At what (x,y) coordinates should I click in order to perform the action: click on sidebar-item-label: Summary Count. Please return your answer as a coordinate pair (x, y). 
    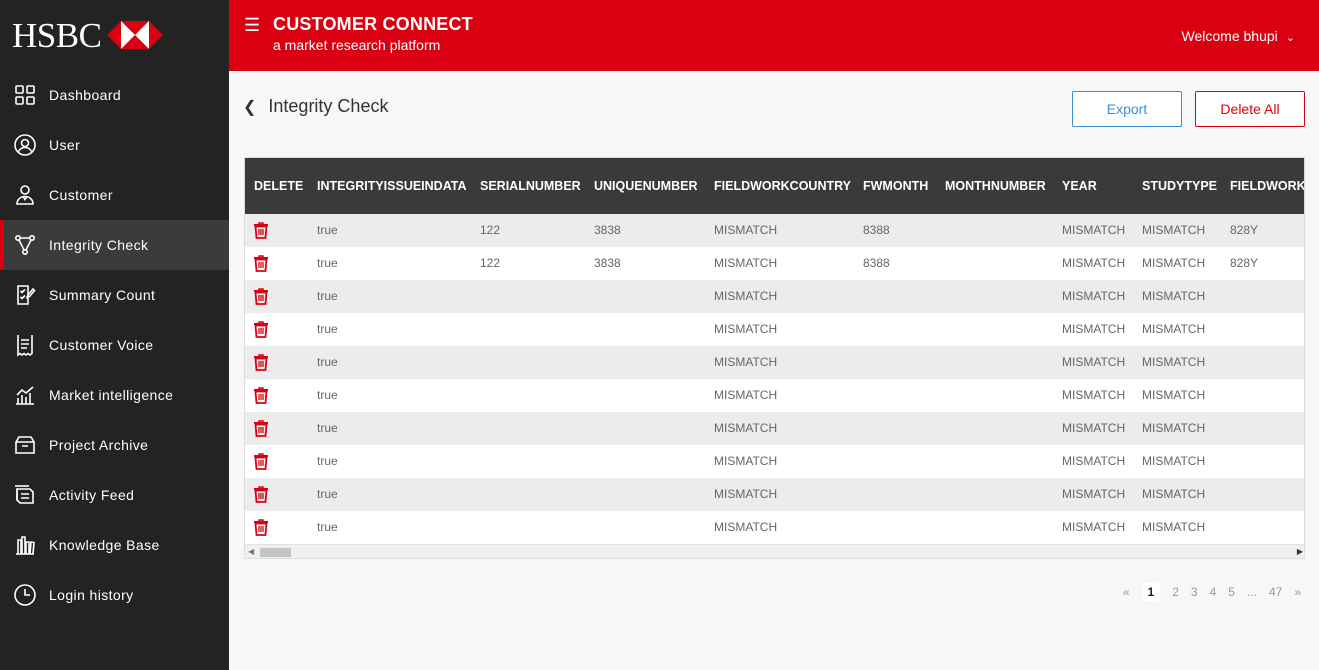
    Looking at the image, I should click on (102, 295).